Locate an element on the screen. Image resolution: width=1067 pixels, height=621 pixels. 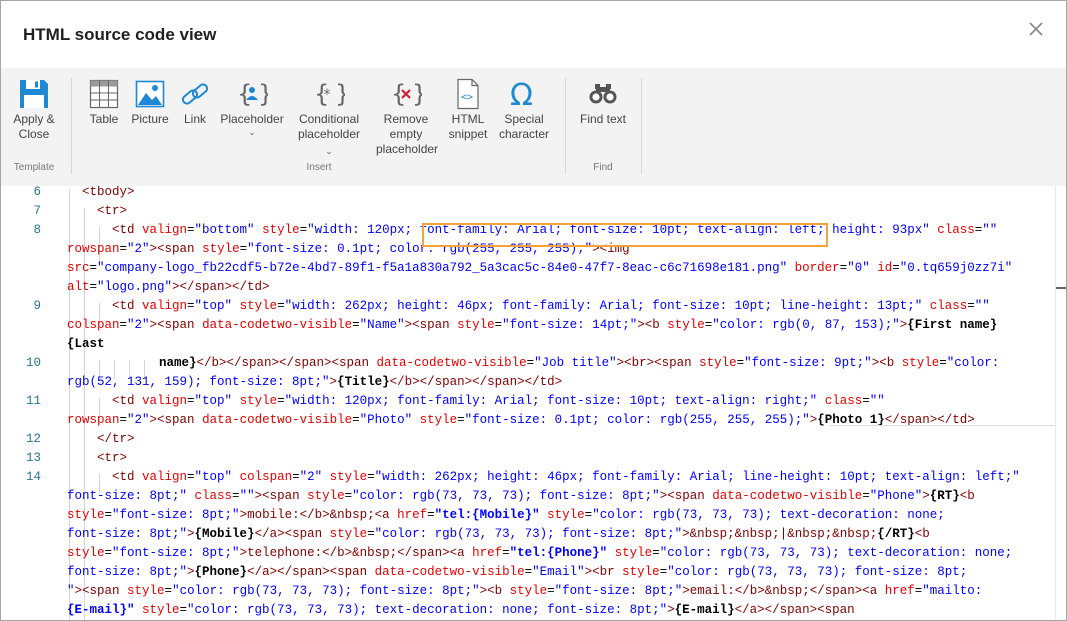
binoculars-icon is located at coordinates (603, 94).